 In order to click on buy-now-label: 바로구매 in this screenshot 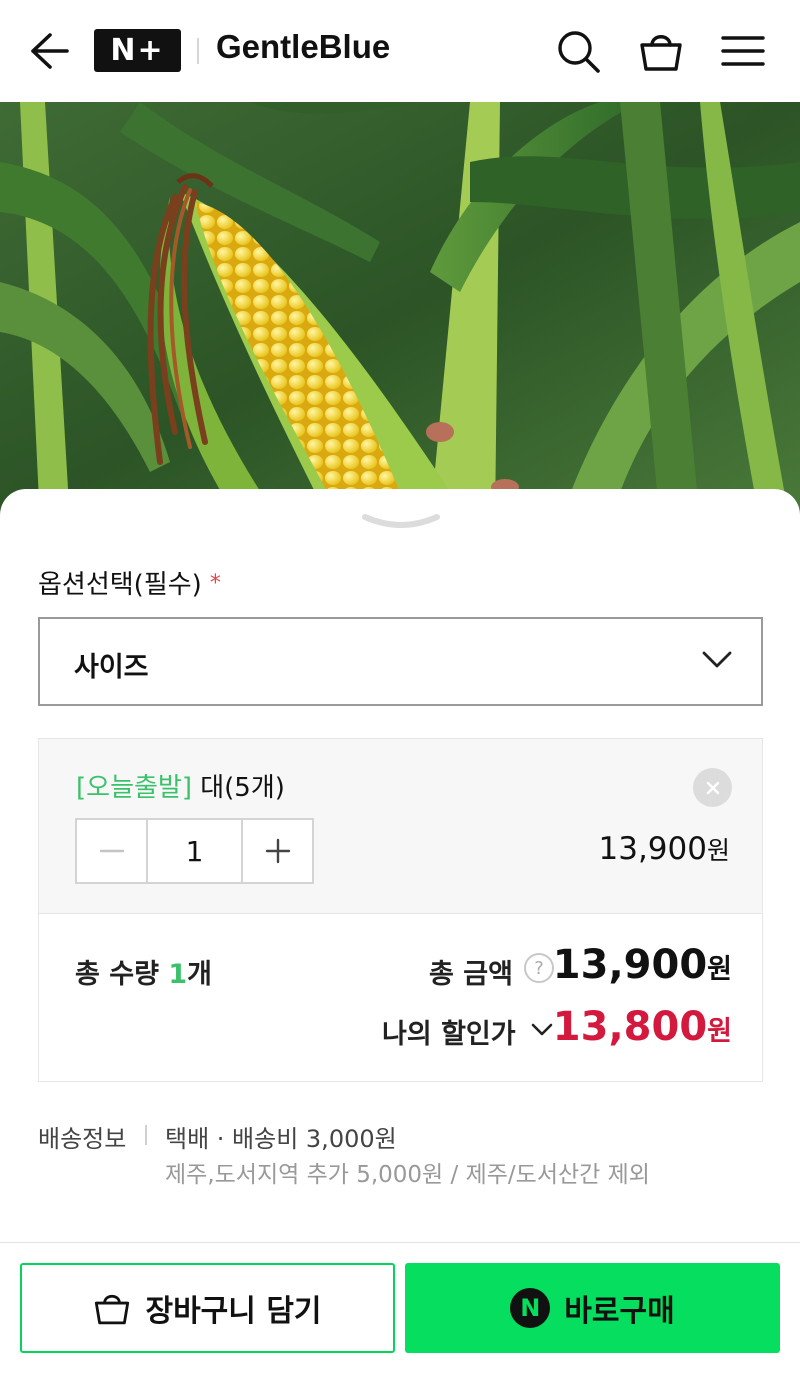, I will do `click(619, 1311)`.